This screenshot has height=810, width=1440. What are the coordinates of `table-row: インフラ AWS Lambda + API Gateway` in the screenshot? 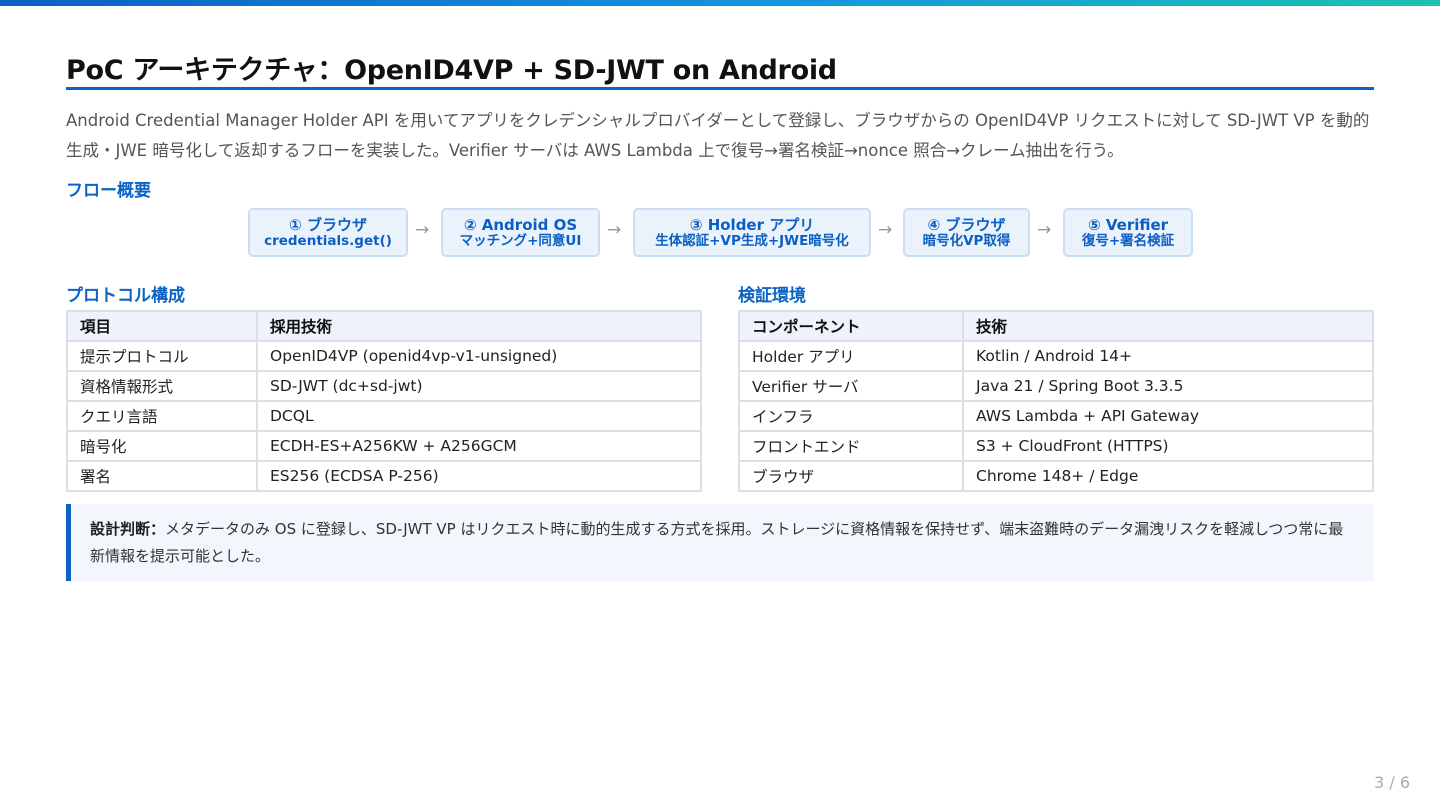 It's located at (1056, 416).